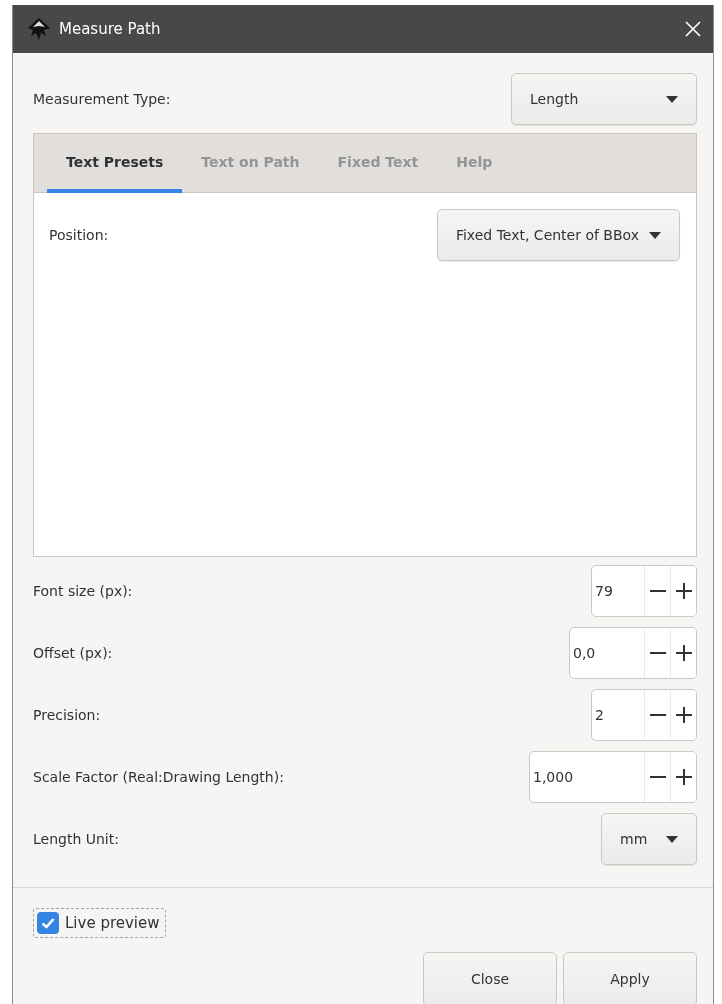 The height and width of the screenshot is (1004, 722). What do you see at coordinates (630, 978) in the screenshot?
I see `dialog-button: Apply` at bounding box center [630, 978].